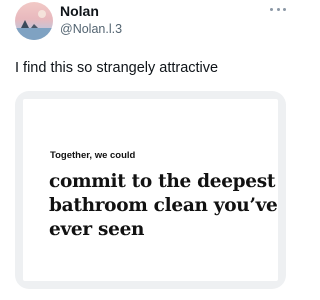  What do you see at coordinates (34, 25) in the screenshot?
I see `avatar-sunset-icon` at bounding box center [34, 25].